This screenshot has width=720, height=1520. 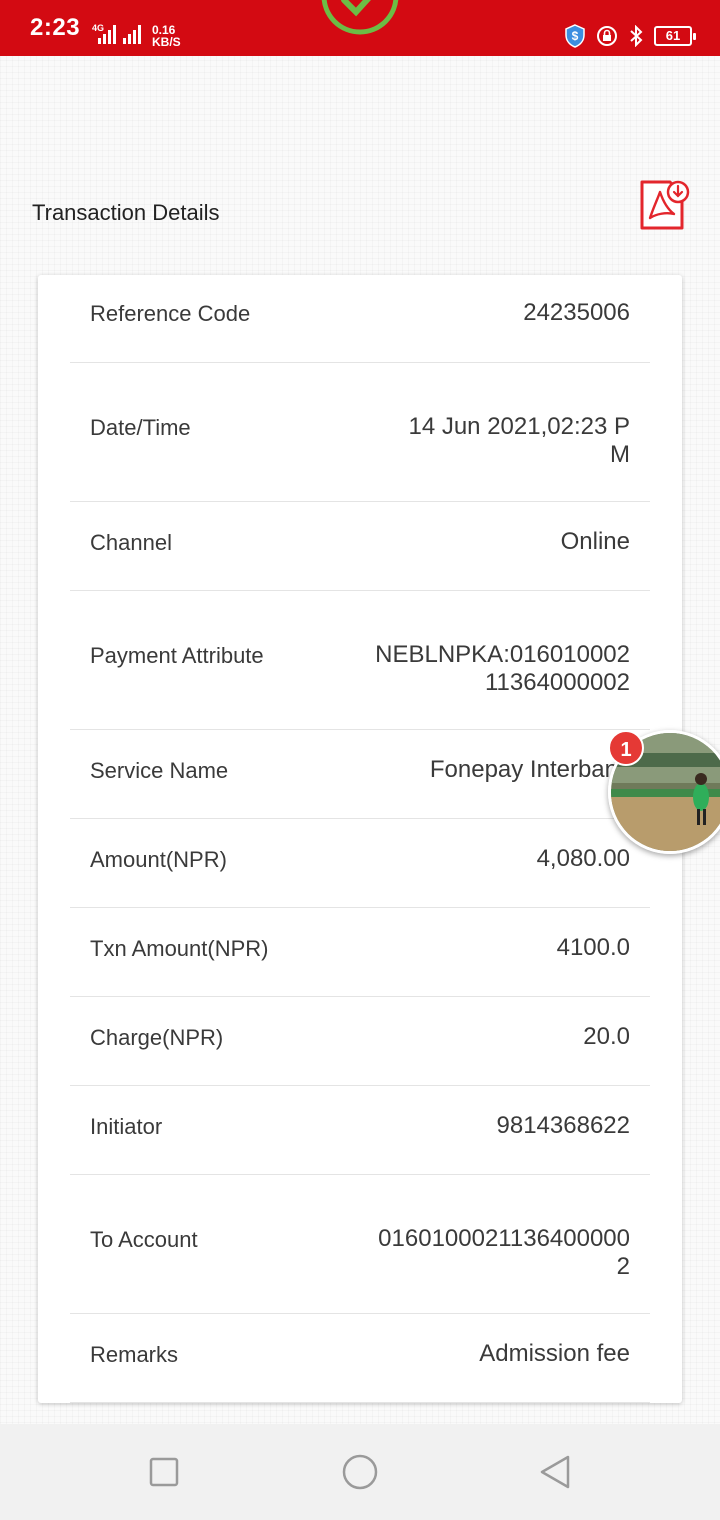 I want to click on detail-label: Charge(NPR), so click(x=157, y=1037).